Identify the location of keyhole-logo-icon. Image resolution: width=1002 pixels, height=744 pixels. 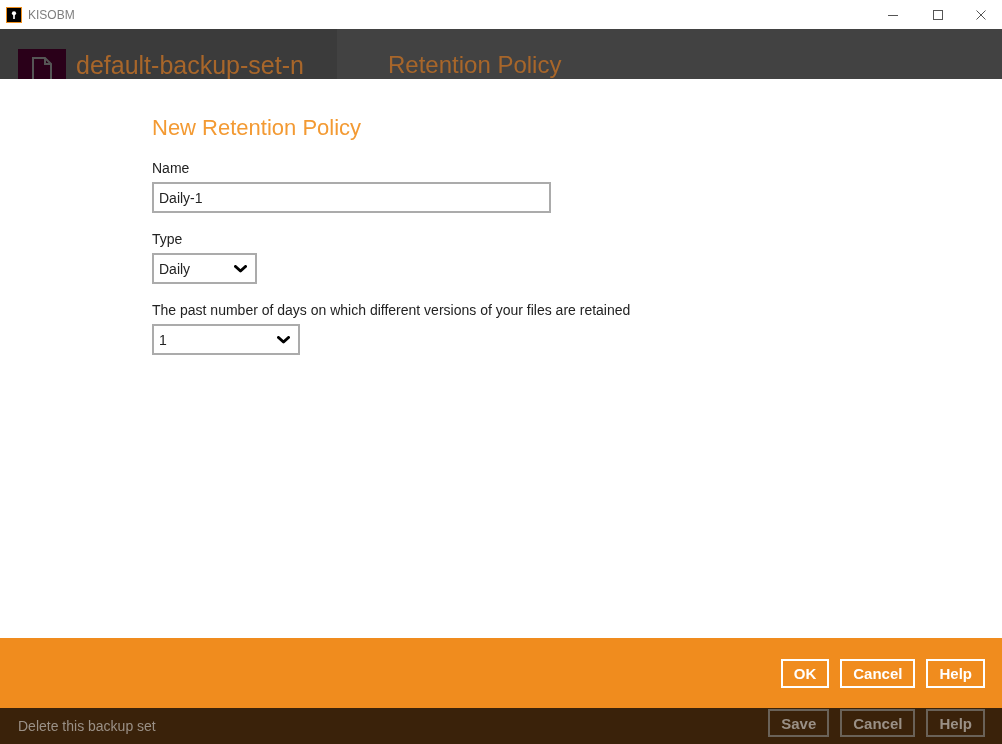
(14, 14).